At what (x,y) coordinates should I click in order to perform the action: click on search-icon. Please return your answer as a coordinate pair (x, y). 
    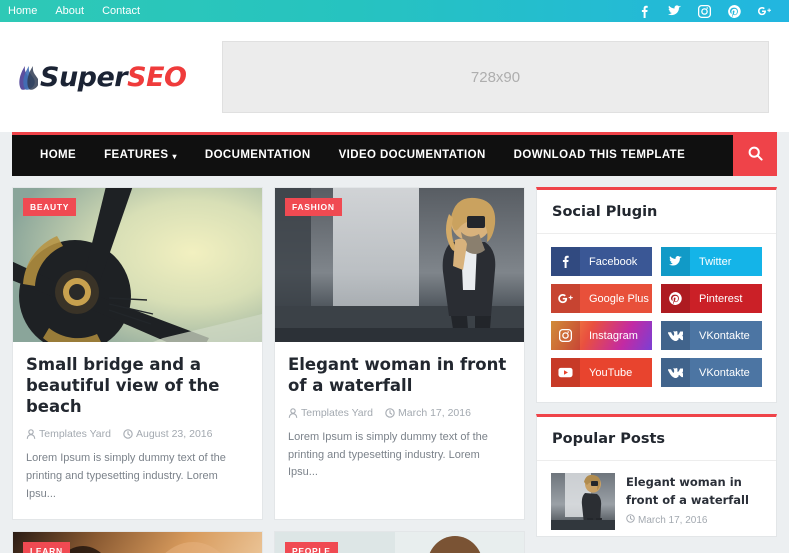
    Looking at the image, I should click on (755, 156).